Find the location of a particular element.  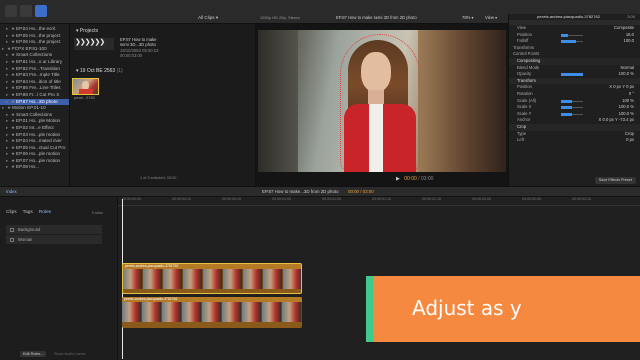

inspector-row-value: X 0 px Y 0 px is located at coordinates (621, 87).